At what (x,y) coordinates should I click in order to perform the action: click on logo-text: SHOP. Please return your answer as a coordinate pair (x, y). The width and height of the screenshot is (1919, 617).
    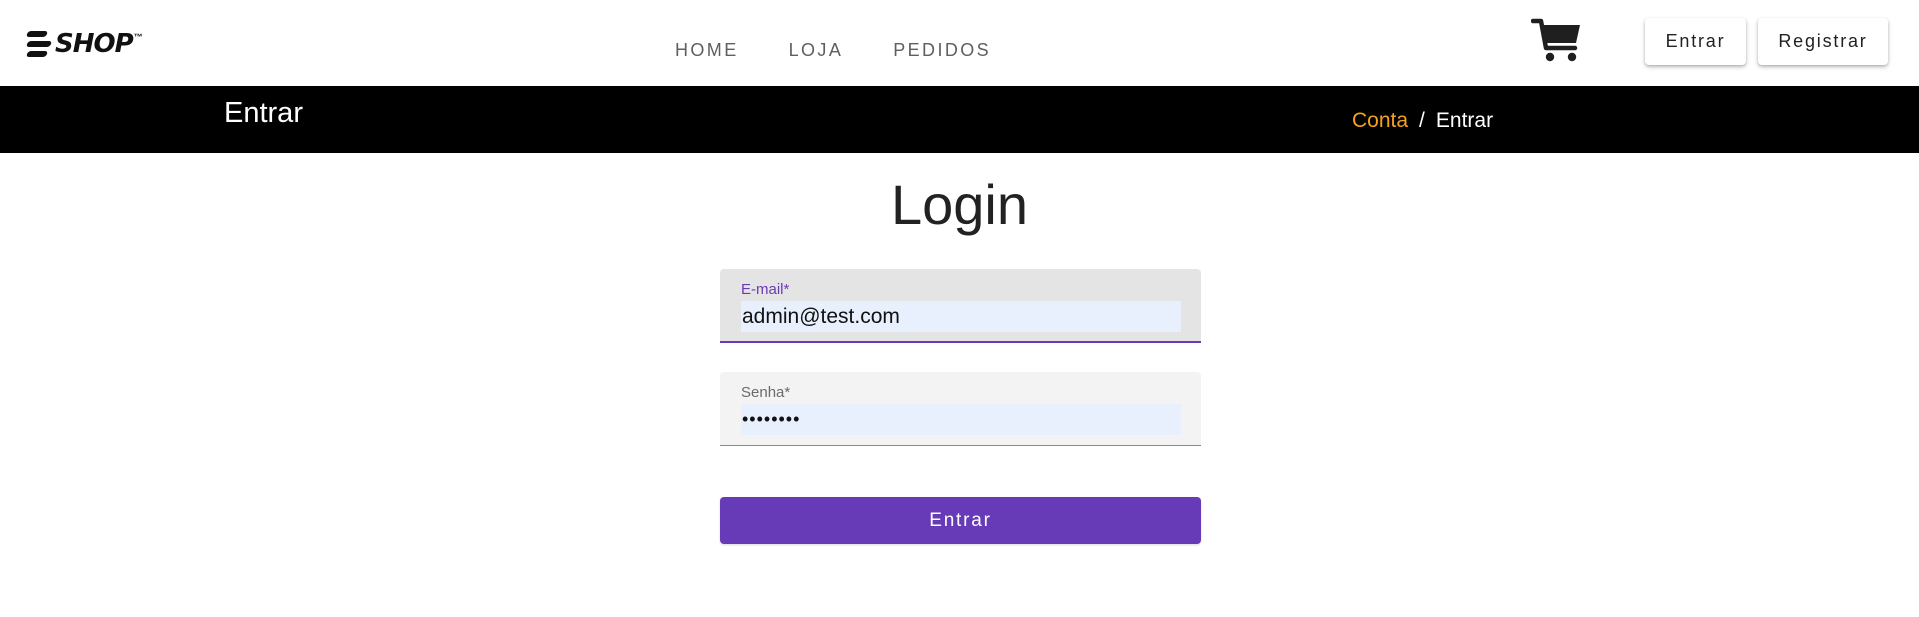
    Looking at the image, I should click on (94, 44).